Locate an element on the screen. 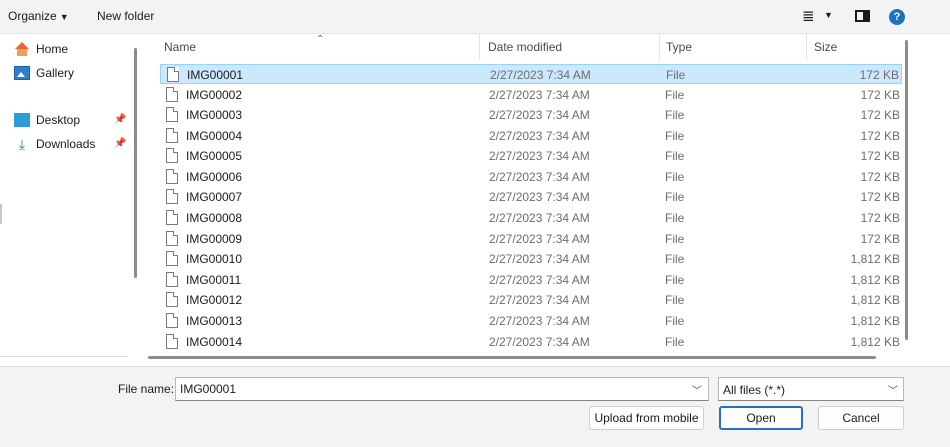  column-header-row: ⌃ Name Date modified Type Size is located at coordinates (532, 47).